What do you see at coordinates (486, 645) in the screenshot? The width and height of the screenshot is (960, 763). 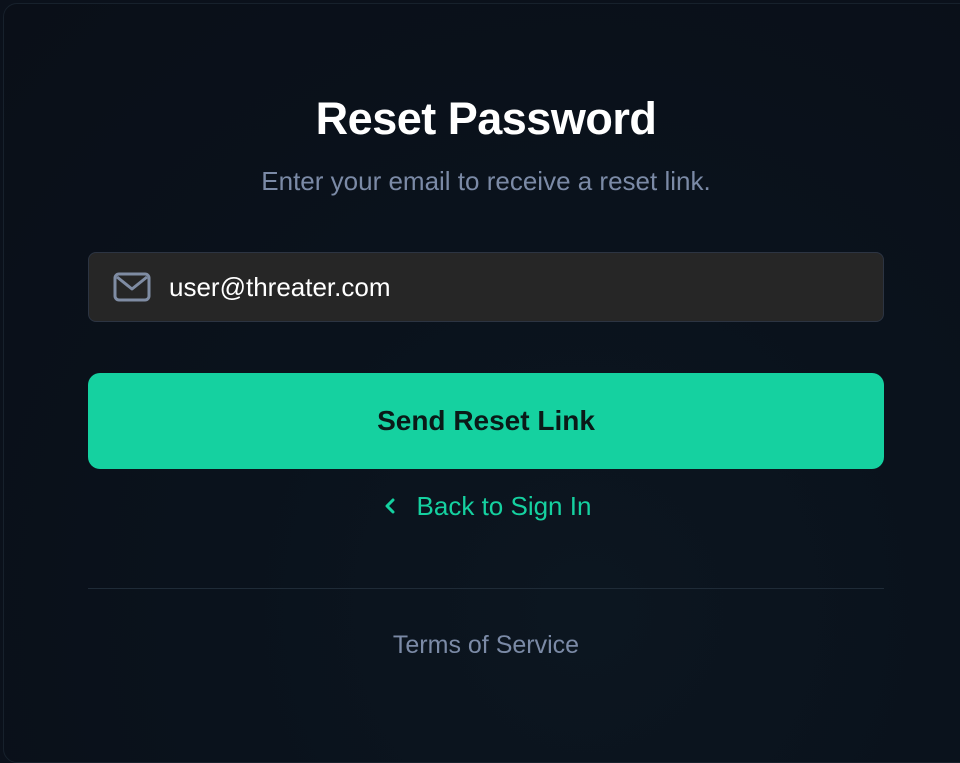 I see `terms-of-service-link: Terms of Service` at bounding box center [486, 645].